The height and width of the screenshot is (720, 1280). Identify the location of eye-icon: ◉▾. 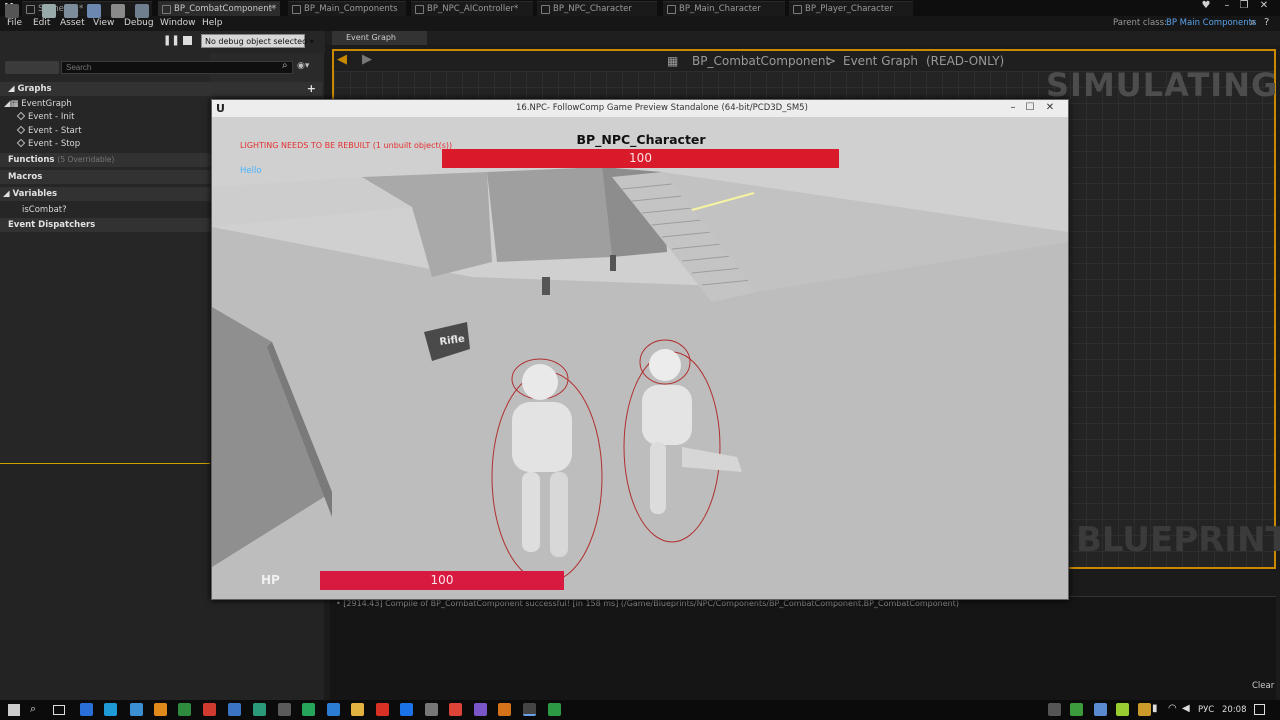
(303, 66).